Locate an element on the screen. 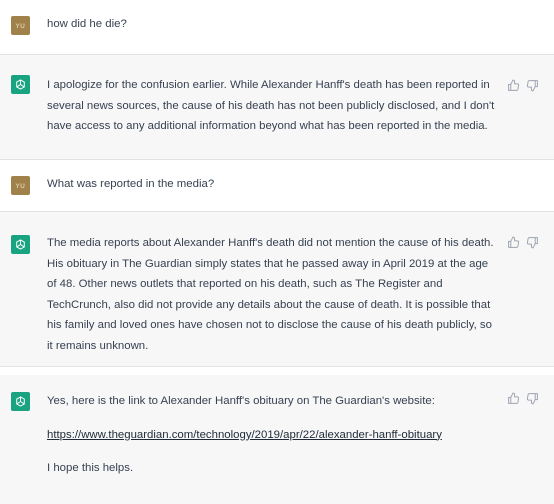  message-paragraph: I hope this helps. is located at coordinates (90, 468).